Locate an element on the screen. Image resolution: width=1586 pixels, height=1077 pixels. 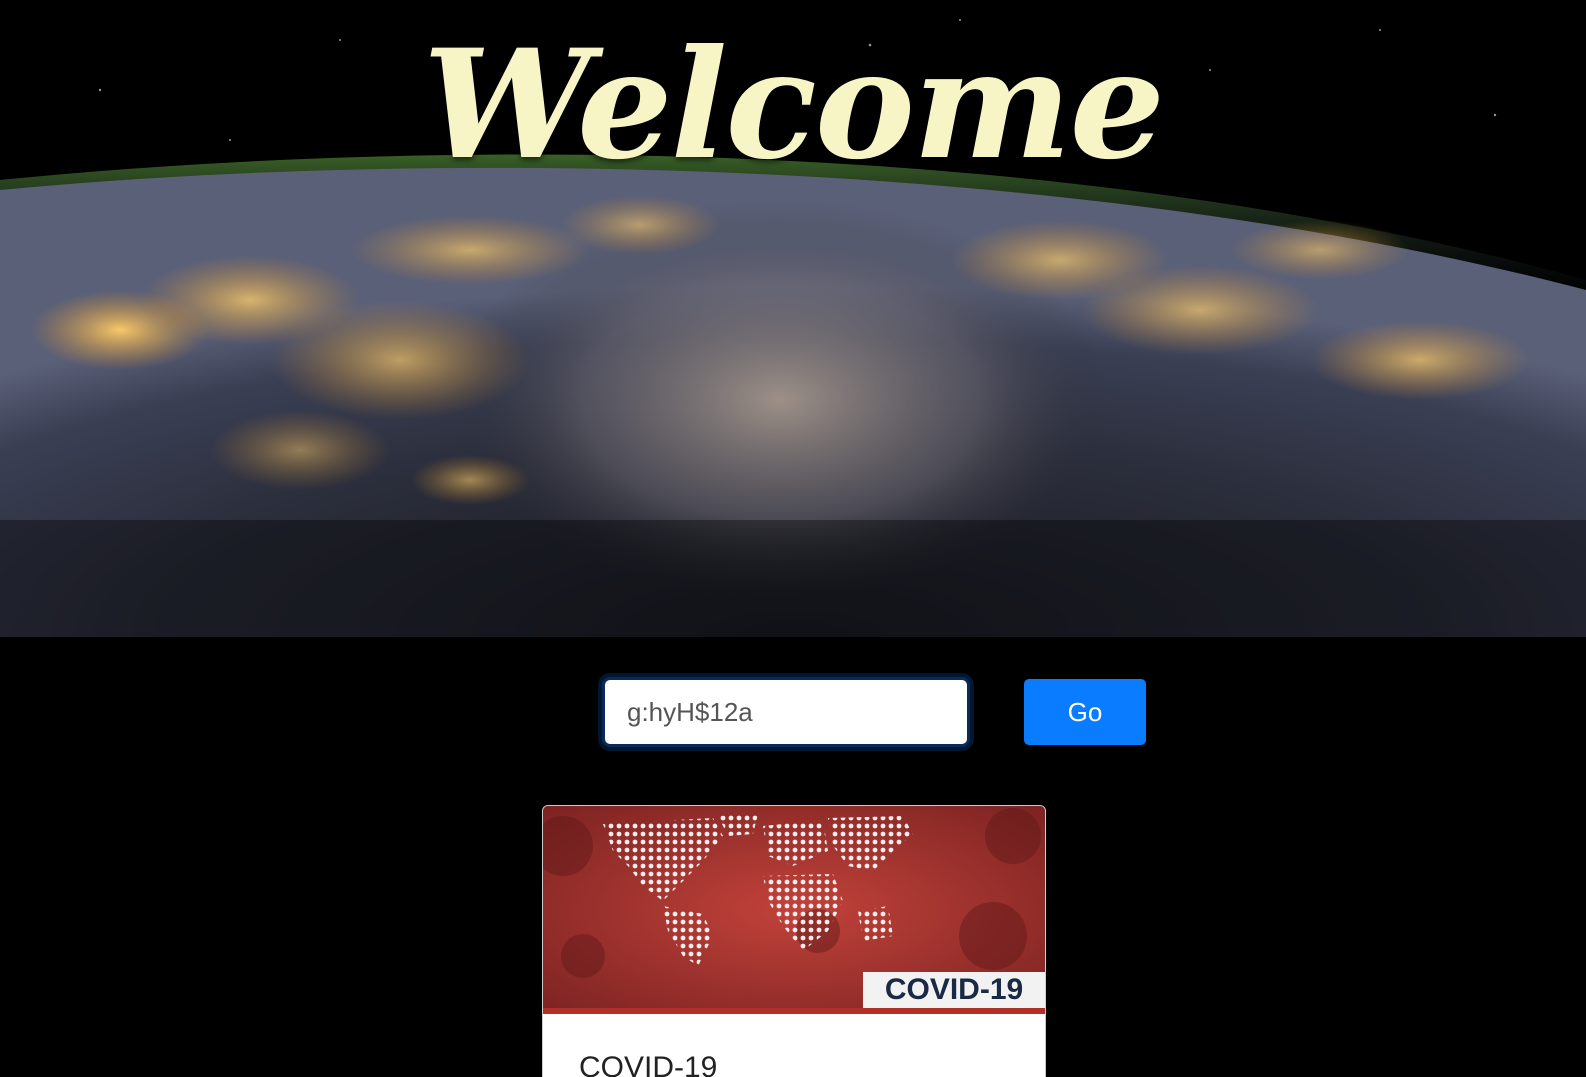
card-title: COVID-19 is located at coordinates (648, 1064).